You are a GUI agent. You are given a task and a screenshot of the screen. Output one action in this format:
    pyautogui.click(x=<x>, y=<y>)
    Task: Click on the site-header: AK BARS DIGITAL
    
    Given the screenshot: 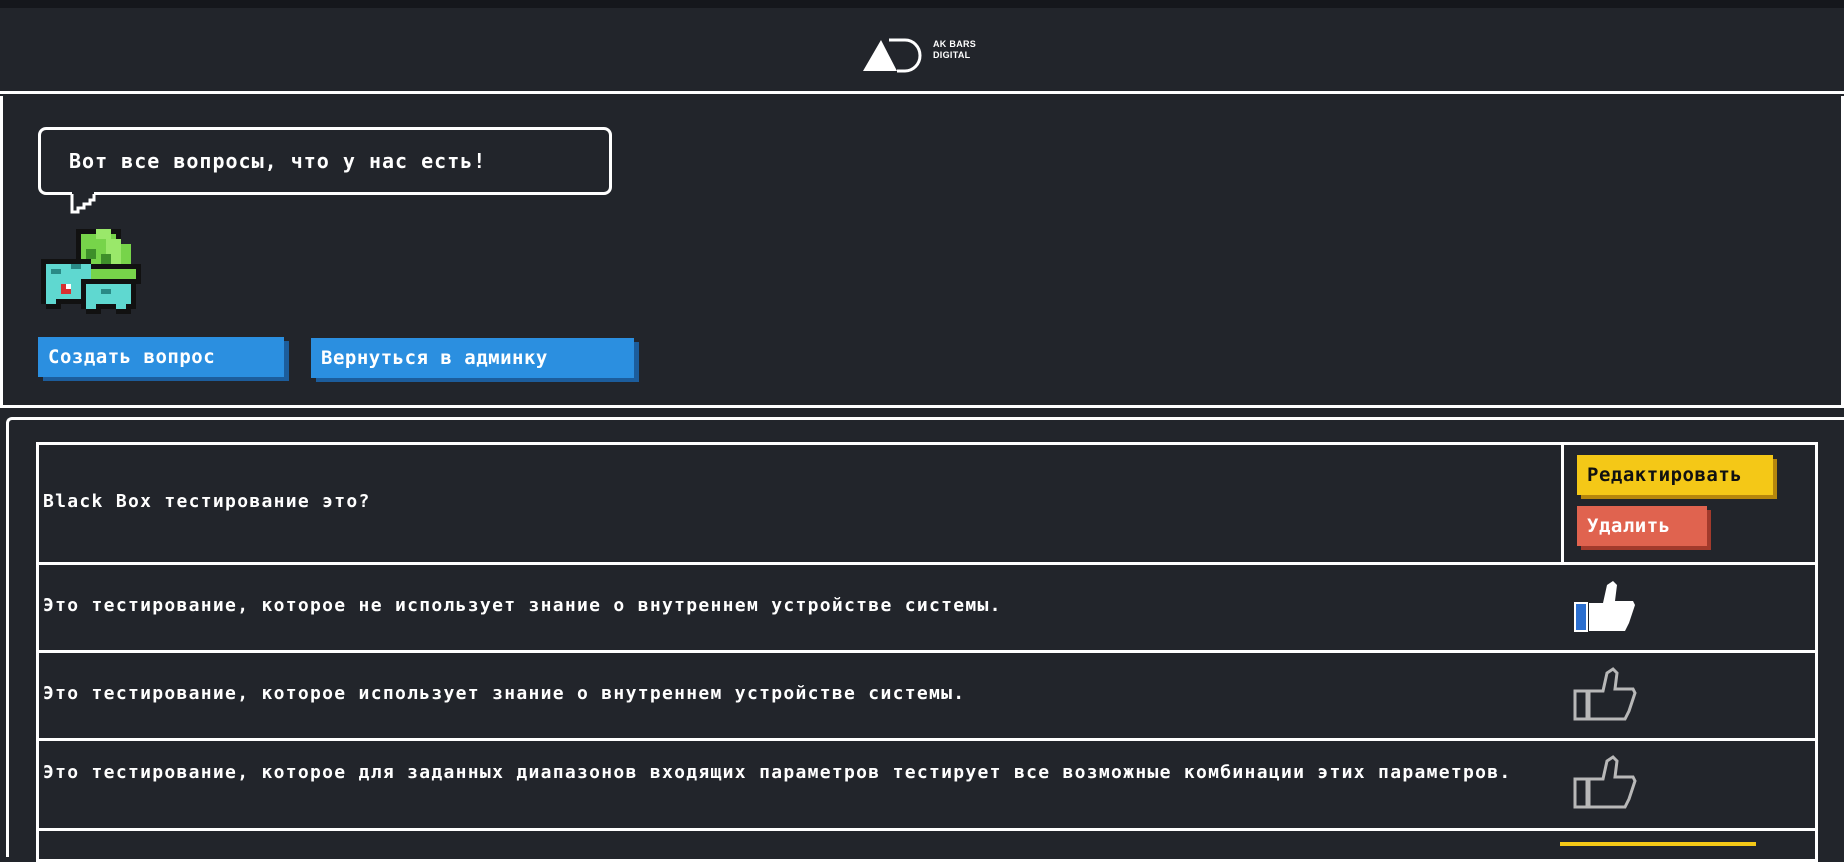 What is the action you would take?
    pyautogui.click(x=922, y=51)
    